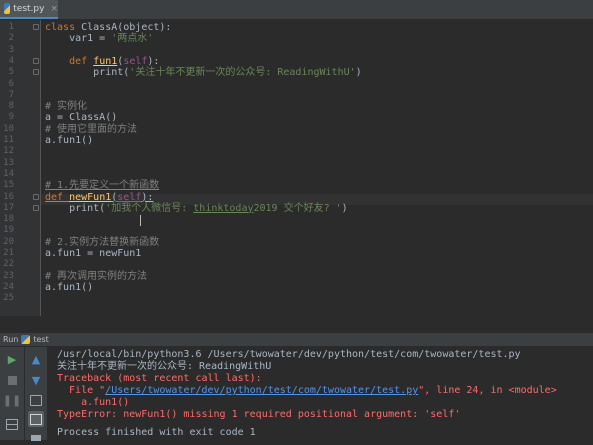  I want to click on python-config-icon, so click(26, 339).